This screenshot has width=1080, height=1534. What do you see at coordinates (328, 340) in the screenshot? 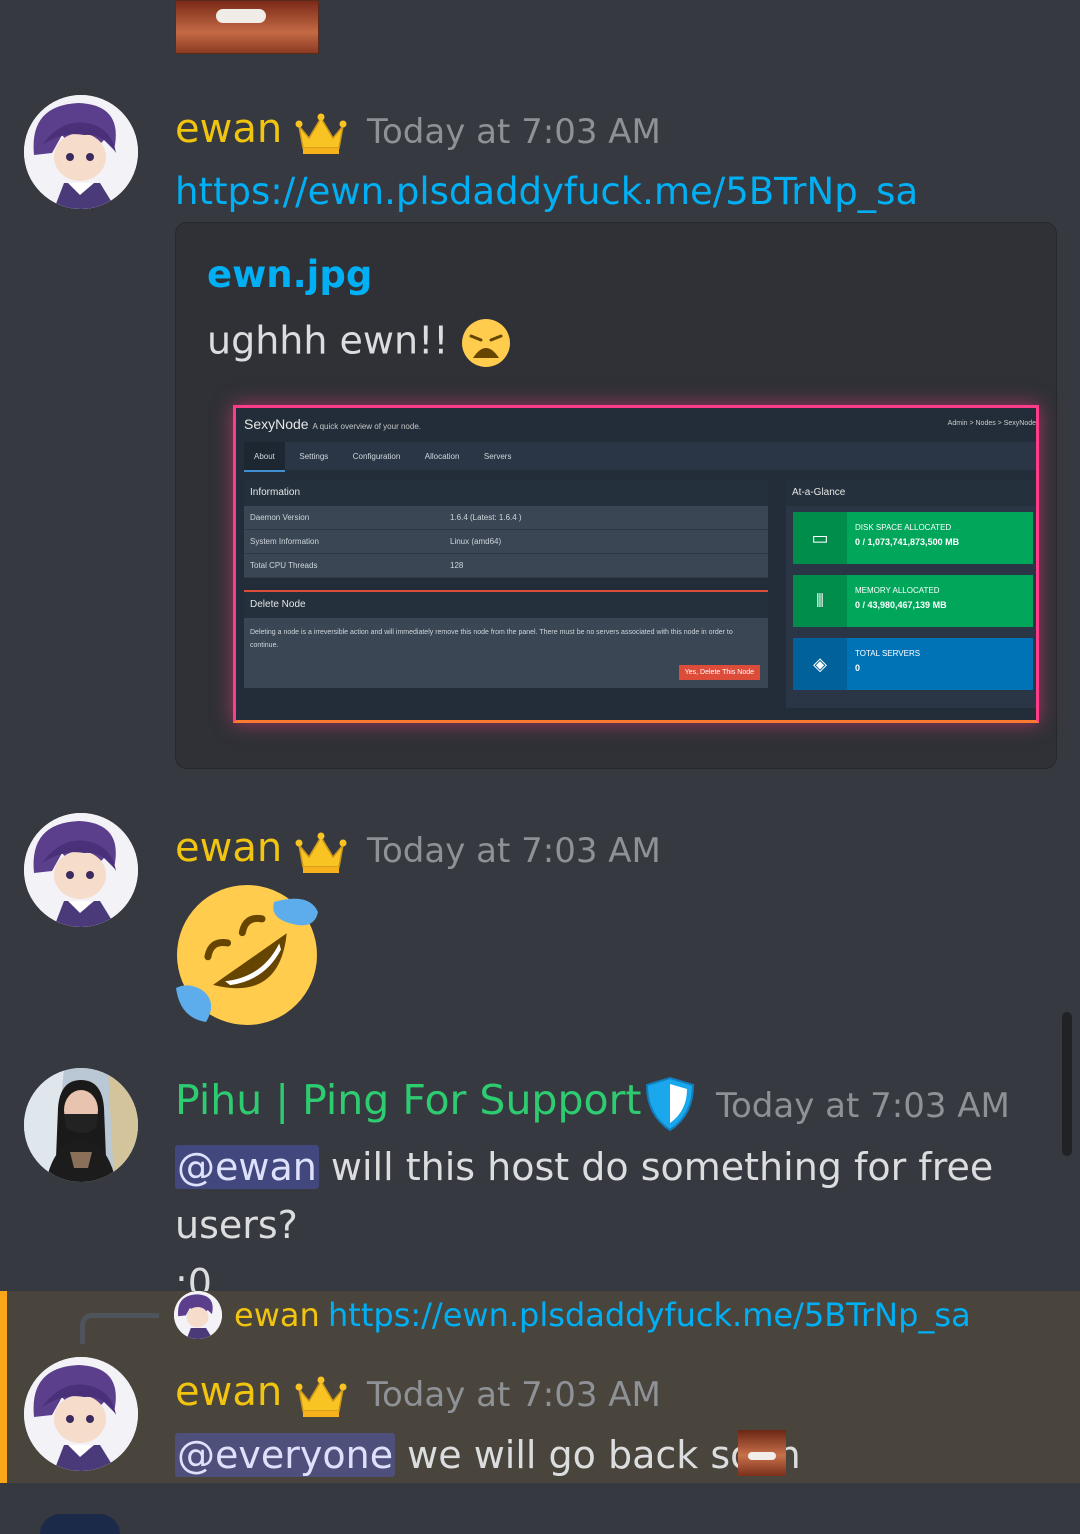
I see `embed-description-text: ughhh ewn!!` at bounding box center [328, 340].